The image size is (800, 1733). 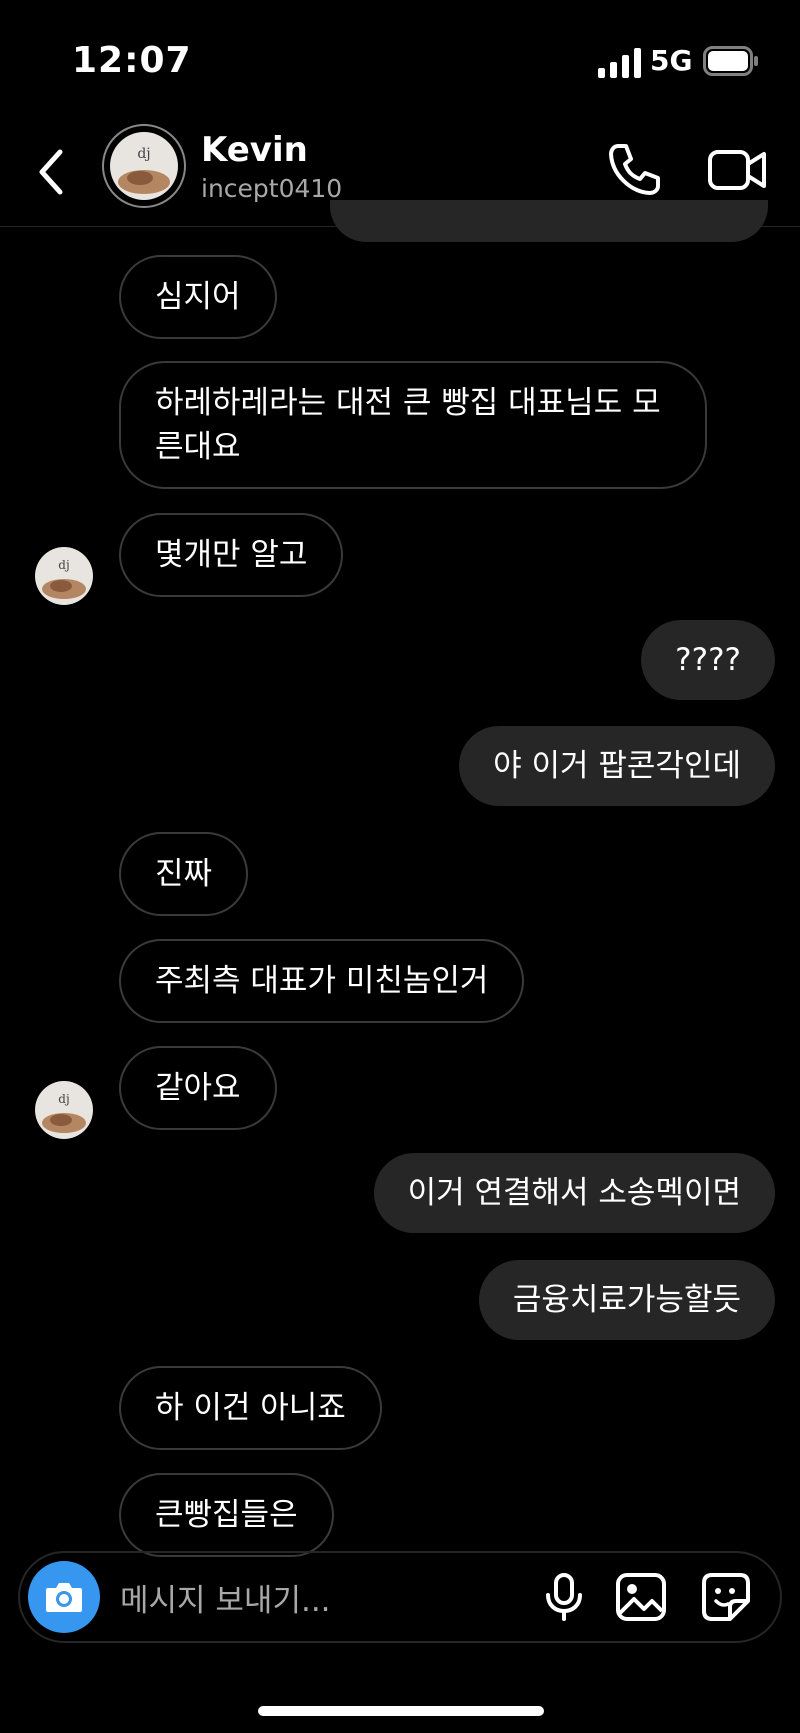 I want to click on message-incoming: 하레하레라는 대전 큰 빵집 대표님도 모 른대요, so click(x=413, y=425).